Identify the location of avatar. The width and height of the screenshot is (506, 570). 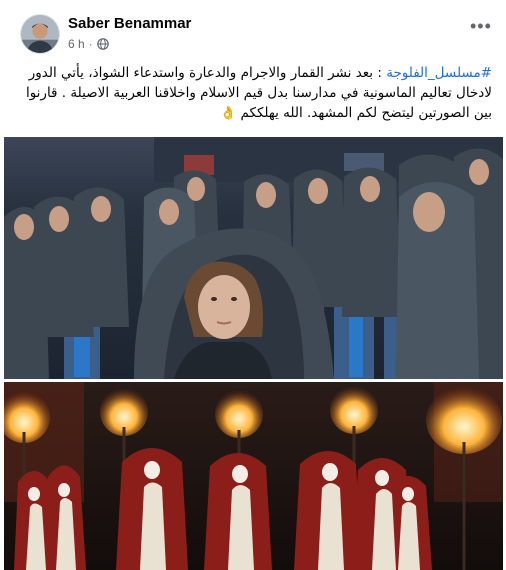
(40, 34).